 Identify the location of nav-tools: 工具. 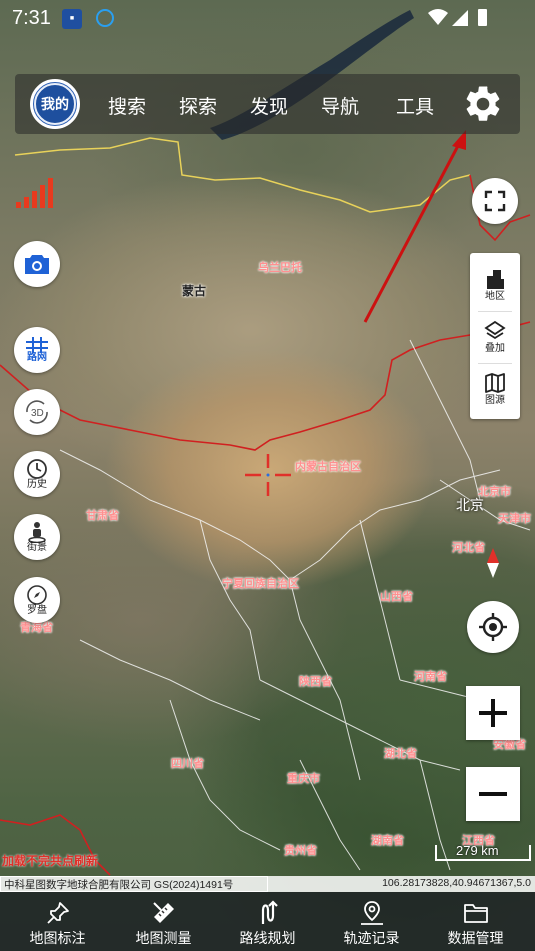
(415, 105).